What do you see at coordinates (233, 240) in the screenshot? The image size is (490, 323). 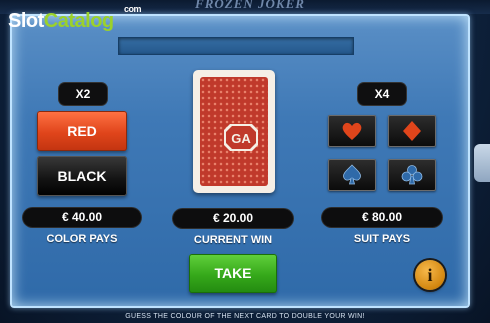 I see `current-win-caption: CURRENT WIN` at bounding box center [233, 240].